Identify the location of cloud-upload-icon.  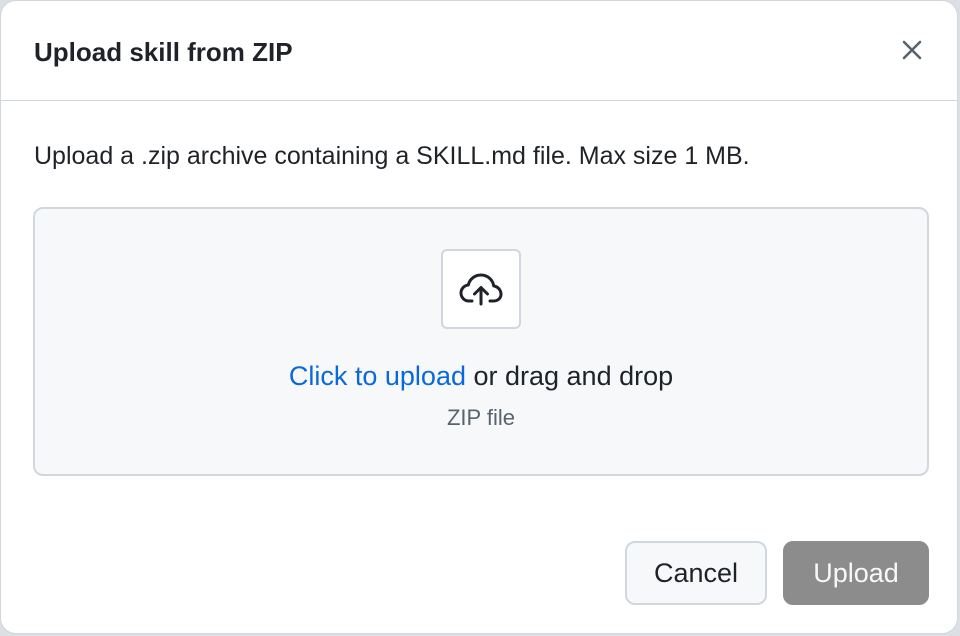
(481, 289).